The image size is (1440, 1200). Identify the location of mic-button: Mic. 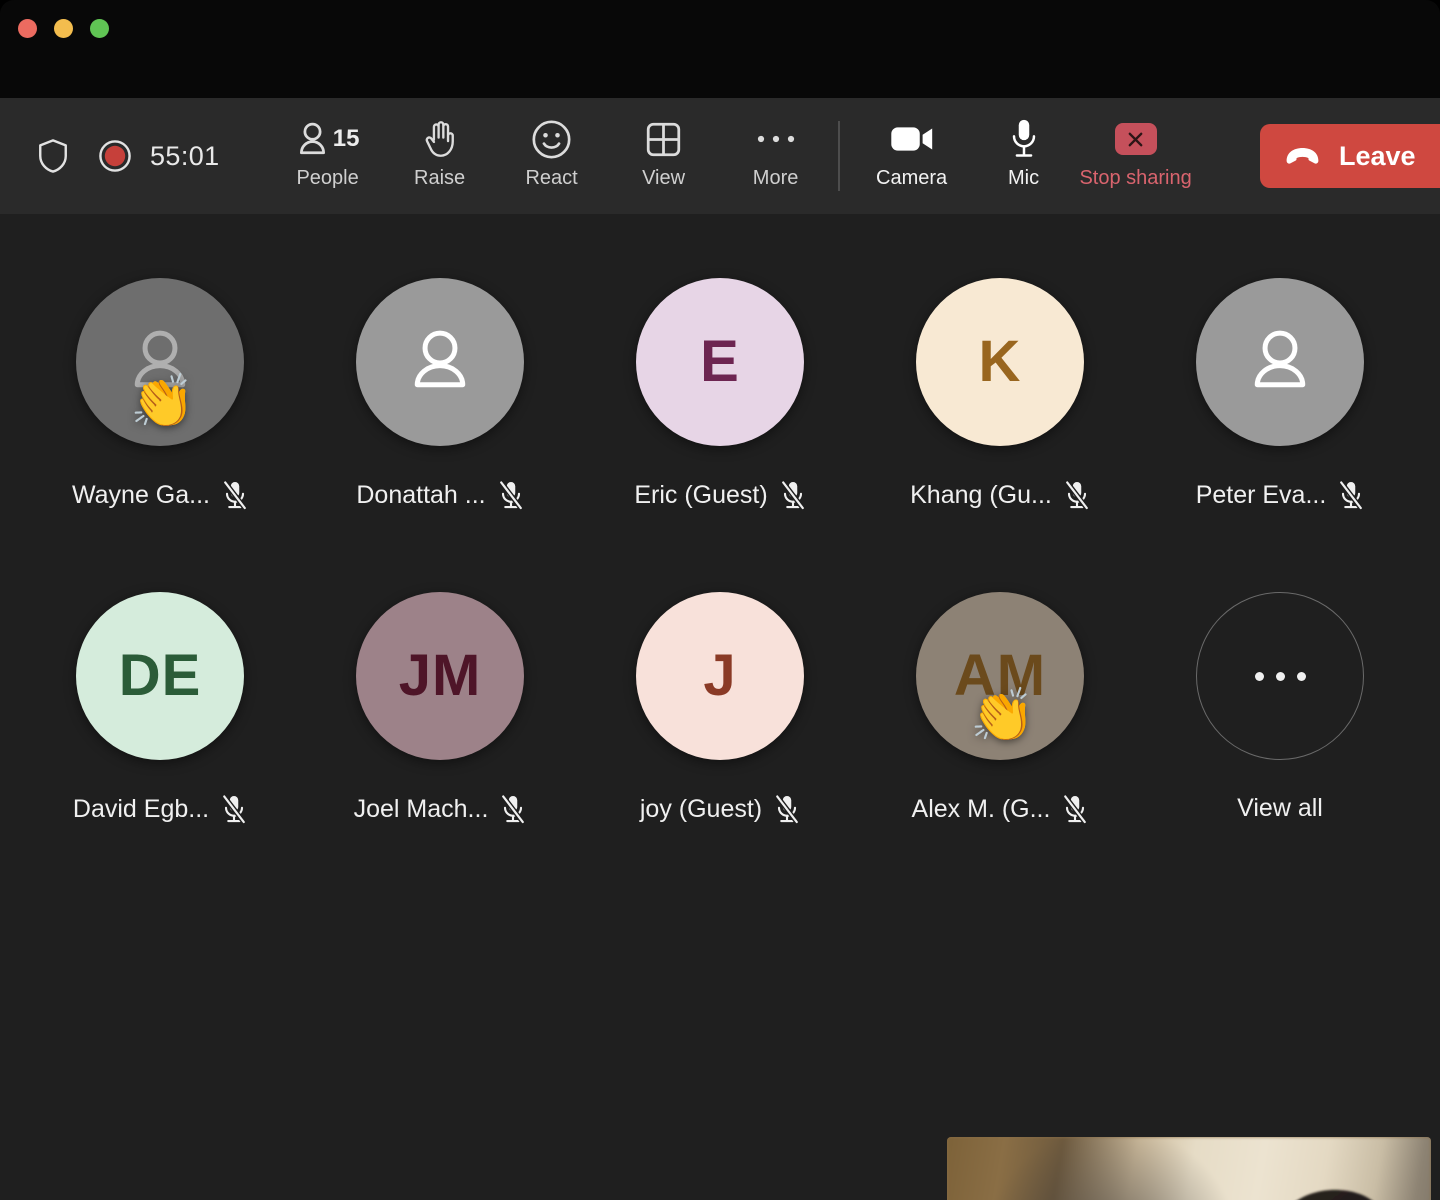
(1024, 156).